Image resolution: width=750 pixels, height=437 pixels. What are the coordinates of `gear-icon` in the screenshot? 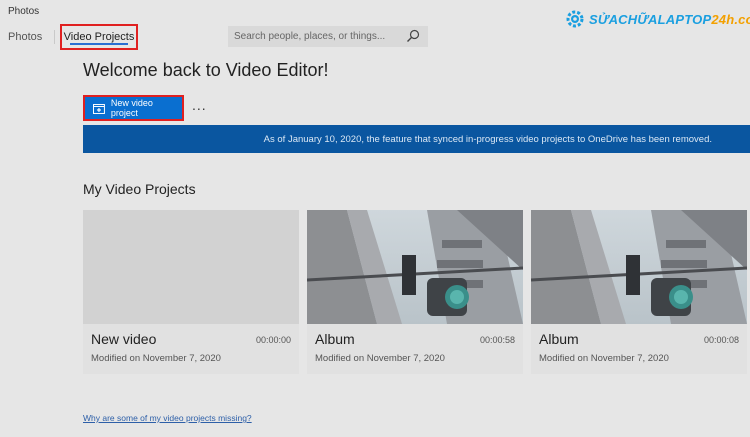 It's located at (575, 19).